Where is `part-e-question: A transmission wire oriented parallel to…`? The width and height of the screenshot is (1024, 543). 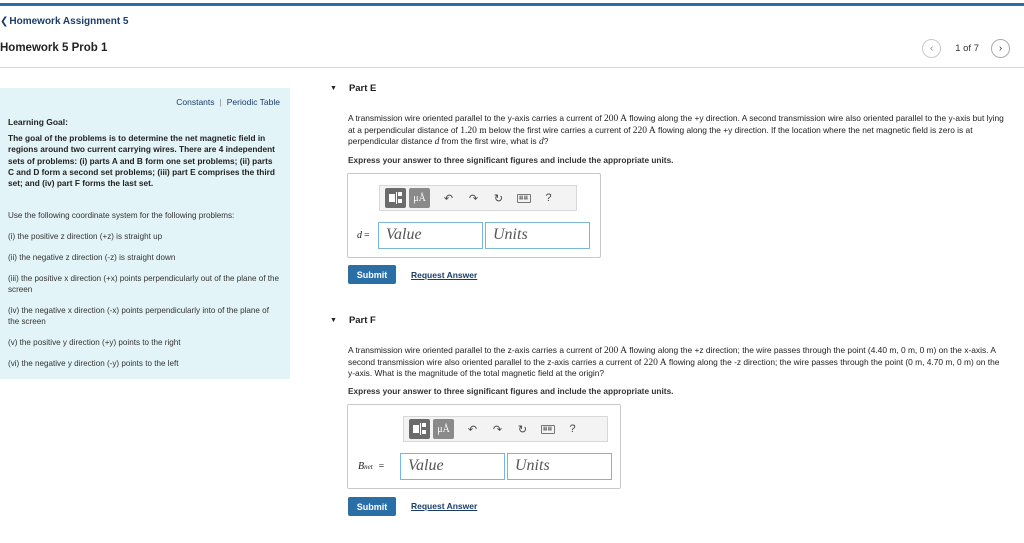 part-e-question: A transmission wire oriented parallel to… is located at coordinates (678, 130).